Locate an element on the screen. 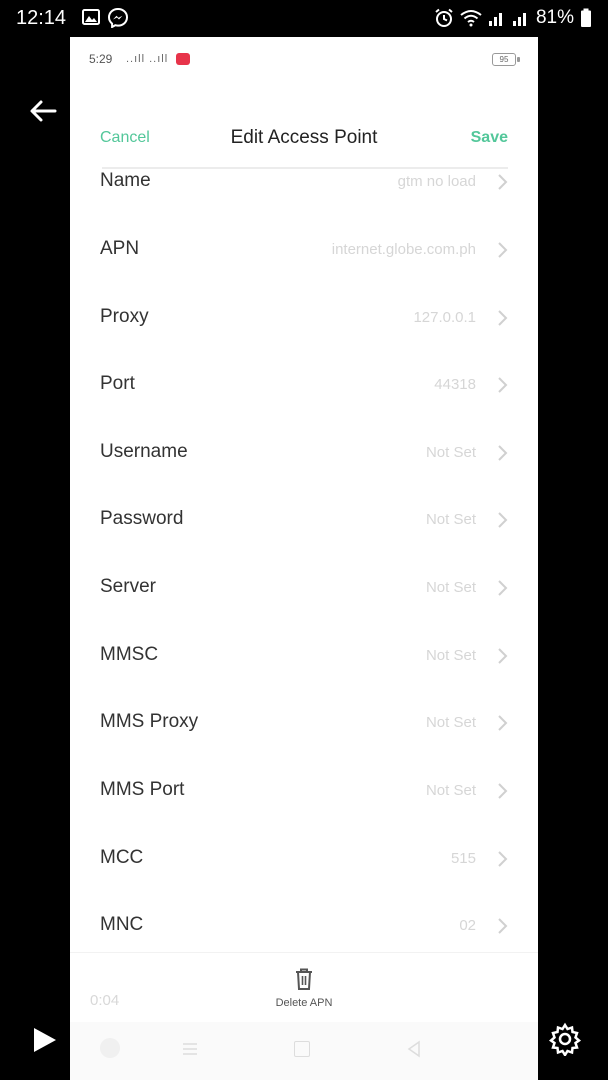 This screenshot has height=1080, width=608. save-button: Save is located at coordinates (489, 138).